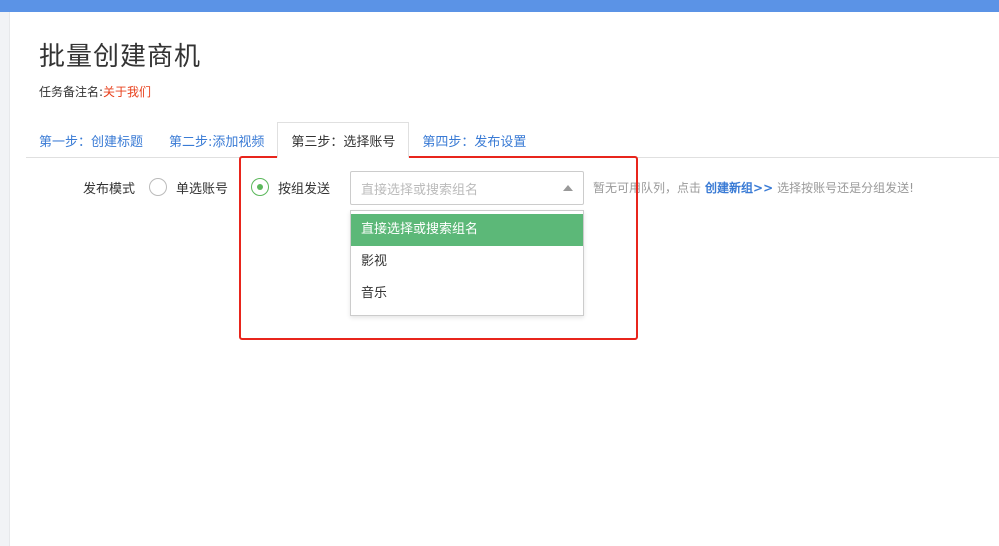  I want to click on create-group-link: 创建新组>>, so click(739, 188).